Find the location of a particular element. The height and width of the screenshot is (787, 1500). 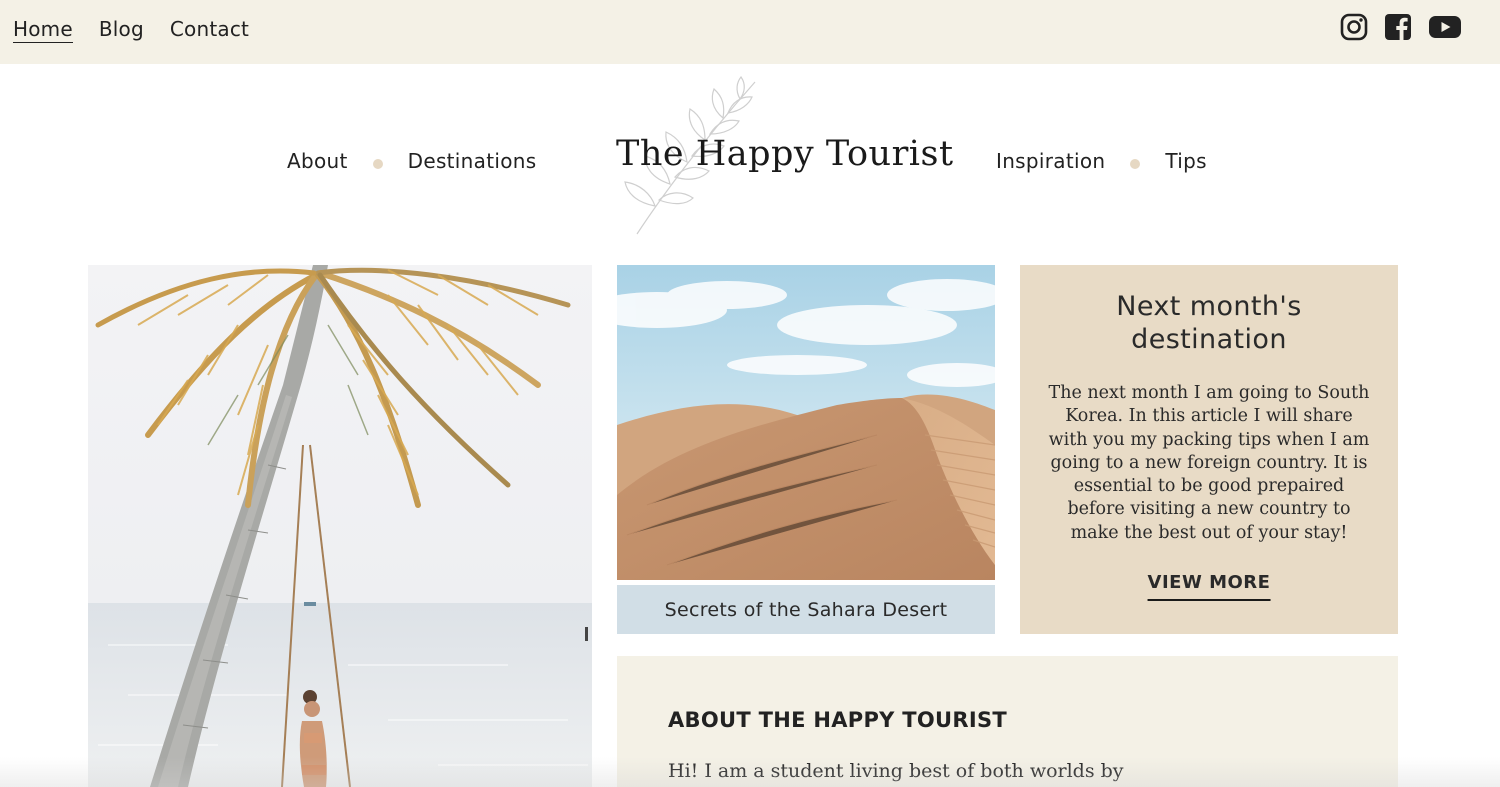

top-nav: Home Blog Contact is located at coordinates (131, 29).